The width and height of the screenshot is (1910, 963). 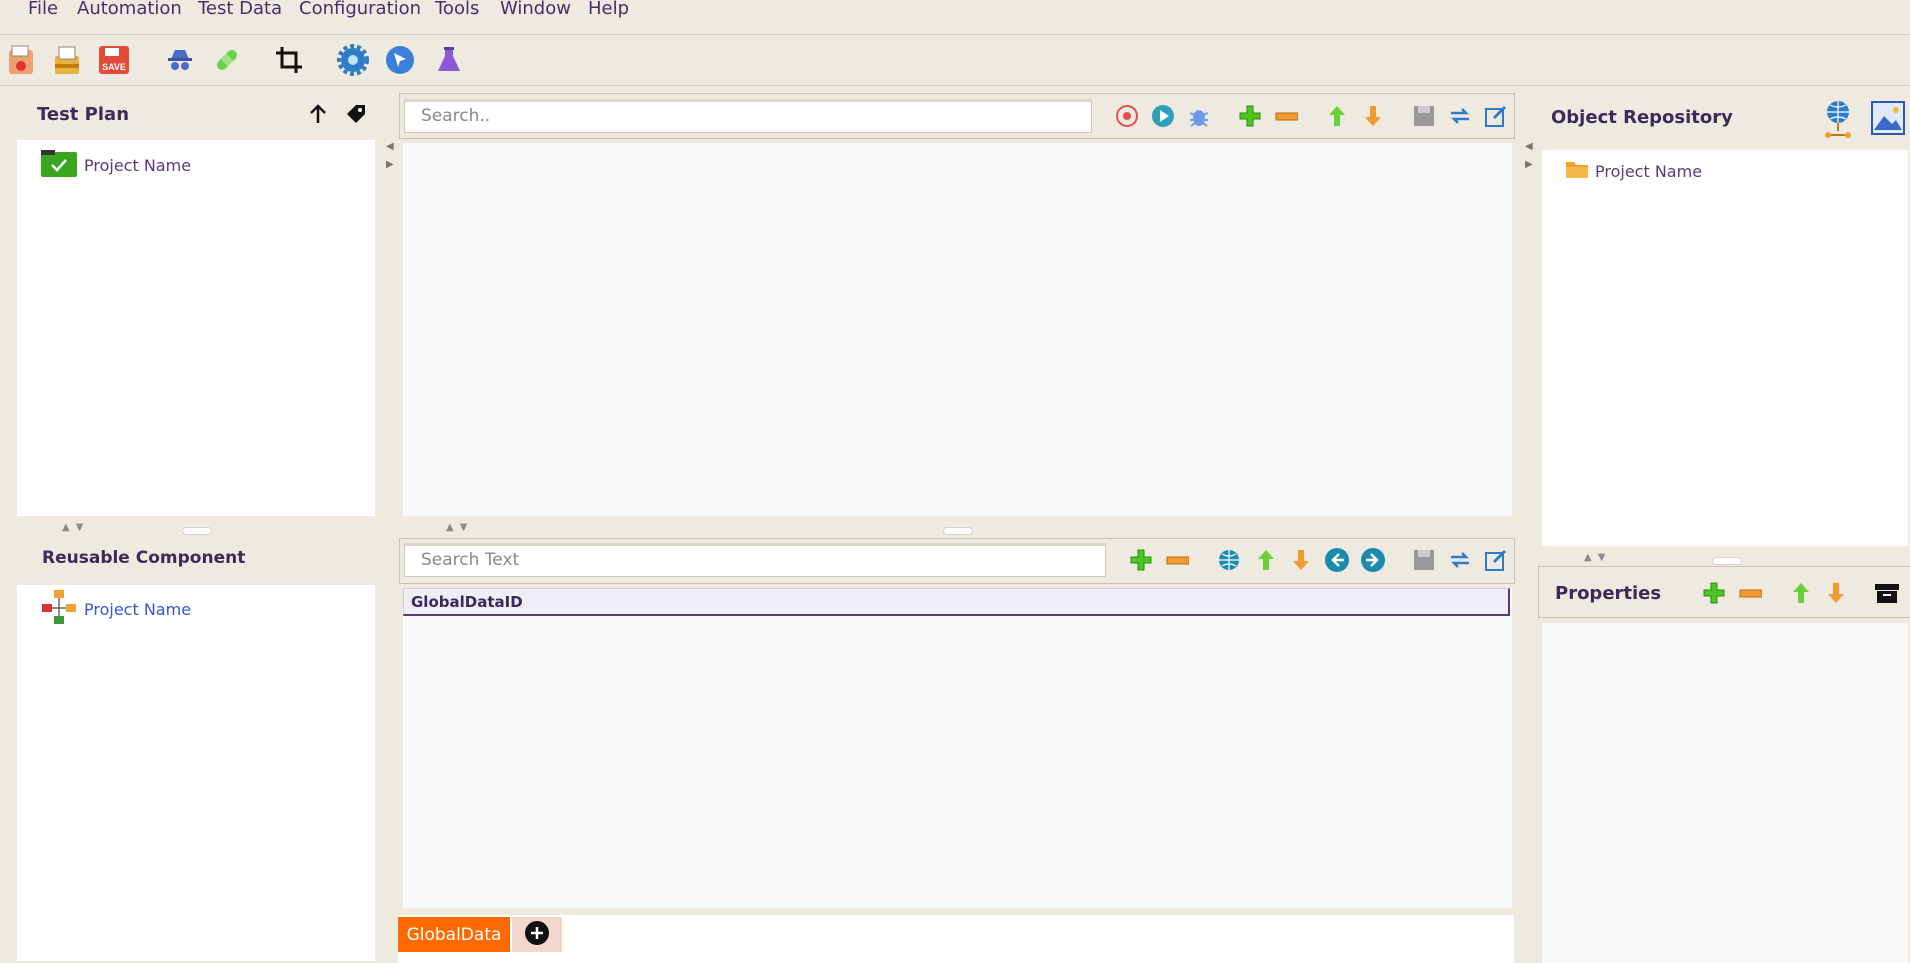 What do you see at coordinates (1750, 593) in the screenshot?
I see `remove-property-icon` at bounding box center [1750, 593].